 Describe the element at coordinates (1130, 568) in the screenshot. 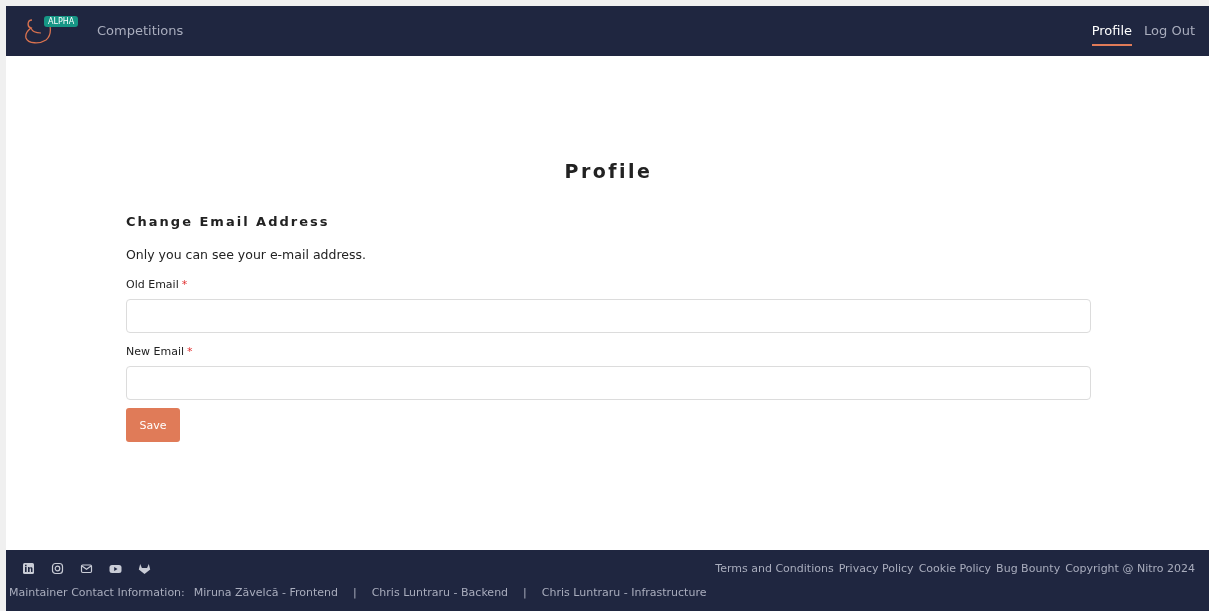

I see `copyright-text: Copyright @ Nitro 2024` at that location.